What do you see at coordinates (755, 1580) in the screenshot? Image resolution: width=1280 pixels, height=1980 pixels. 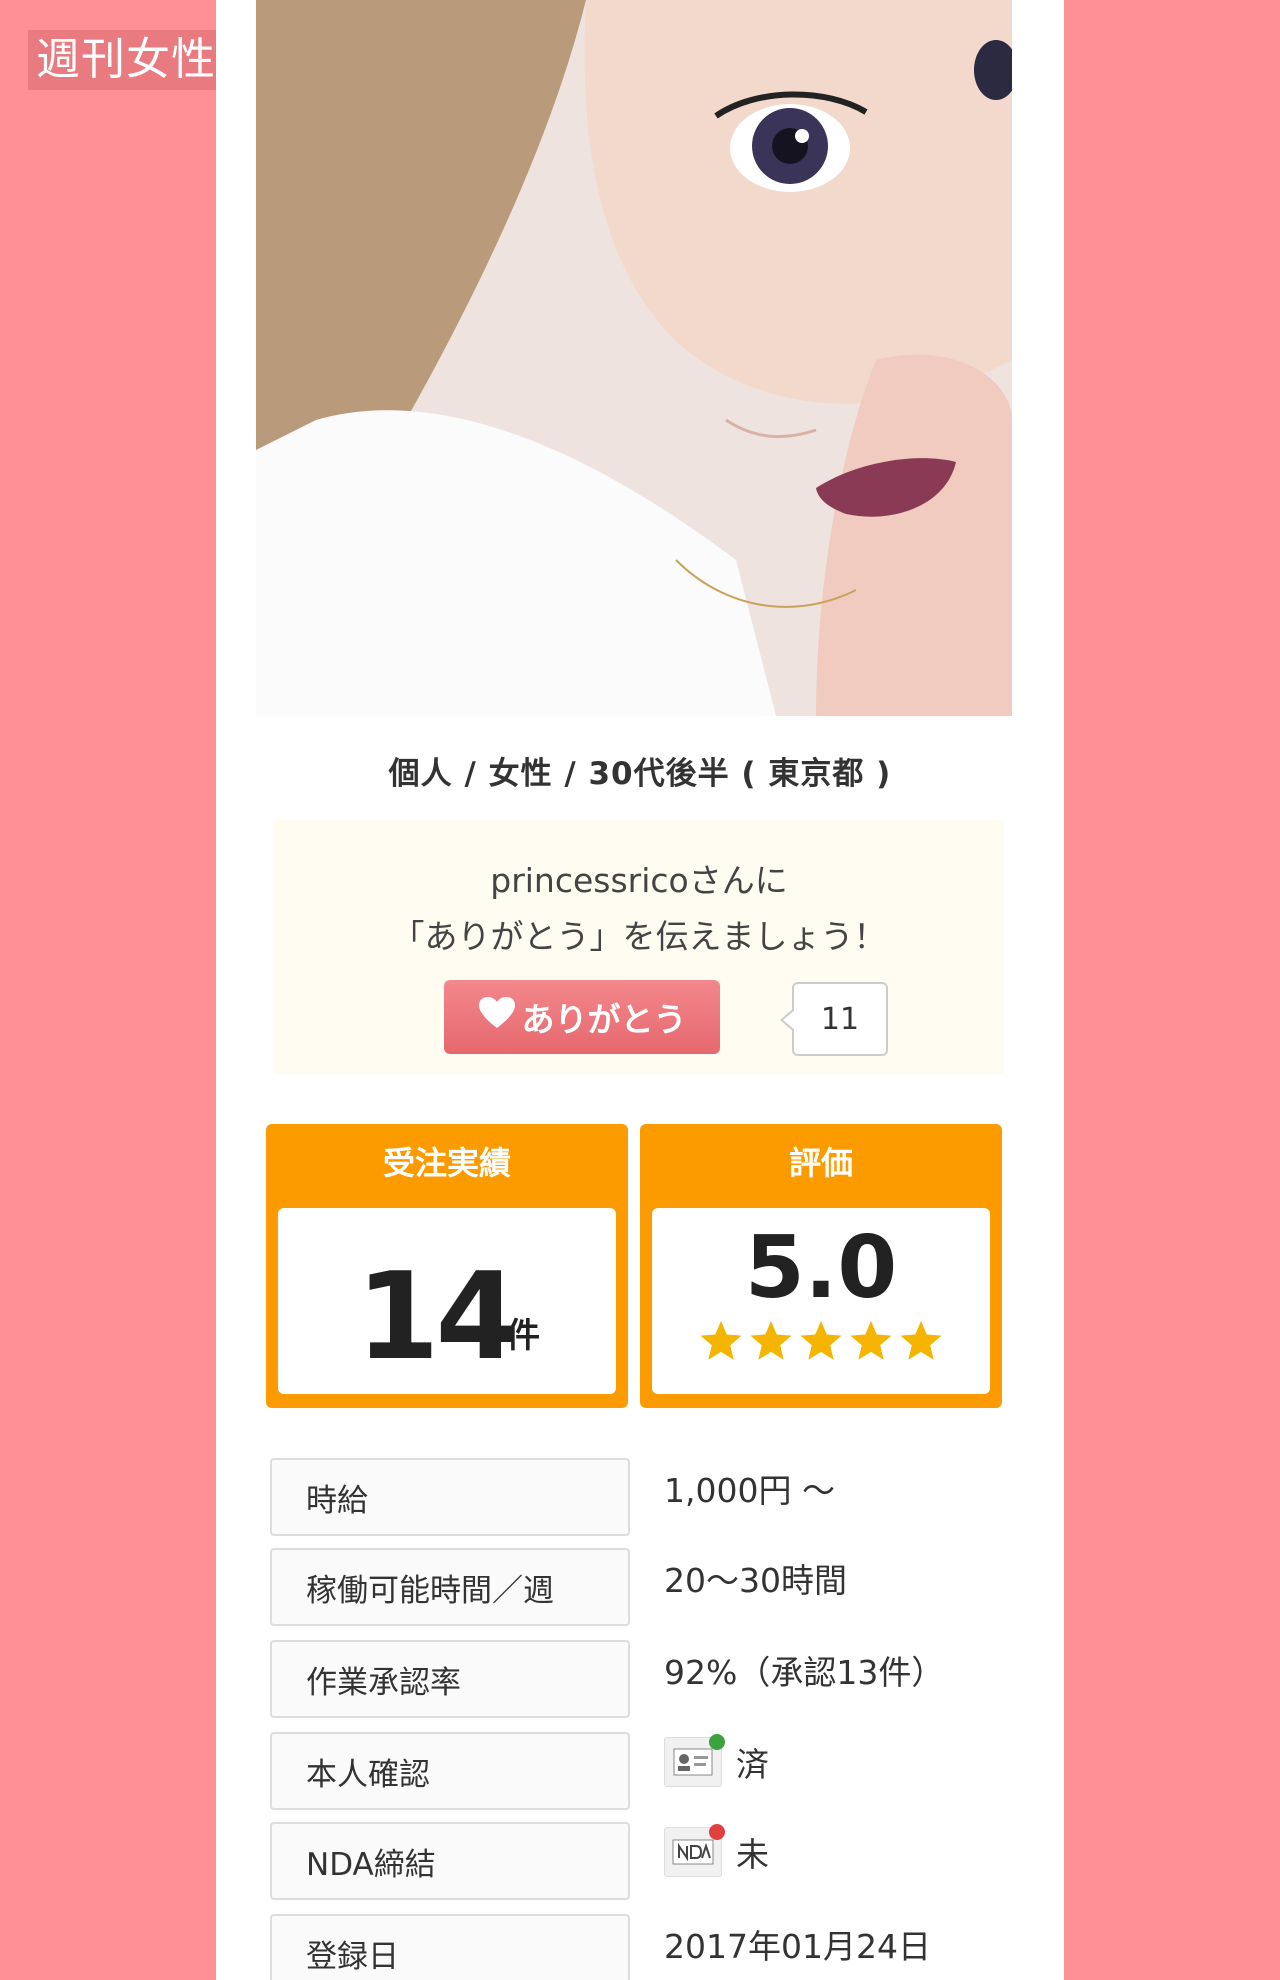 I see `info-value: 20～30時間` at bounding box center [755, 1580].